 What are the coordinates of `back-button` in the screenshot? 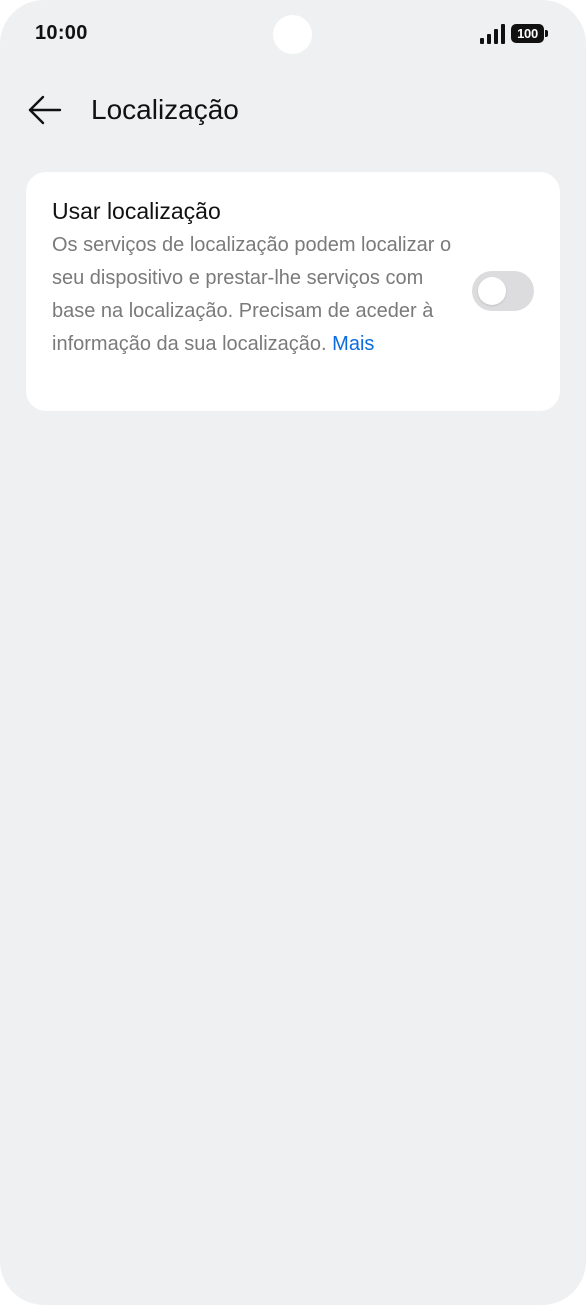 It's located at (44, 110).